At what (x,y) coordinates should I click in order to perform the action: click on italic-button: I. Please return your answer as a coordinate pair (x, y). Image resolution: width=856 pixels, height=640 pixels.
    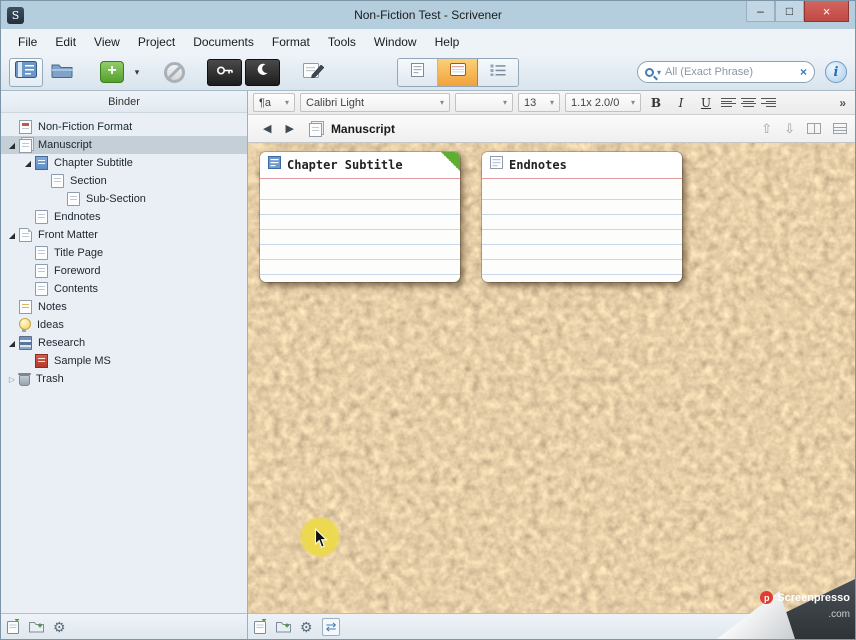
    Looking at the image, I should click on (681, 102).